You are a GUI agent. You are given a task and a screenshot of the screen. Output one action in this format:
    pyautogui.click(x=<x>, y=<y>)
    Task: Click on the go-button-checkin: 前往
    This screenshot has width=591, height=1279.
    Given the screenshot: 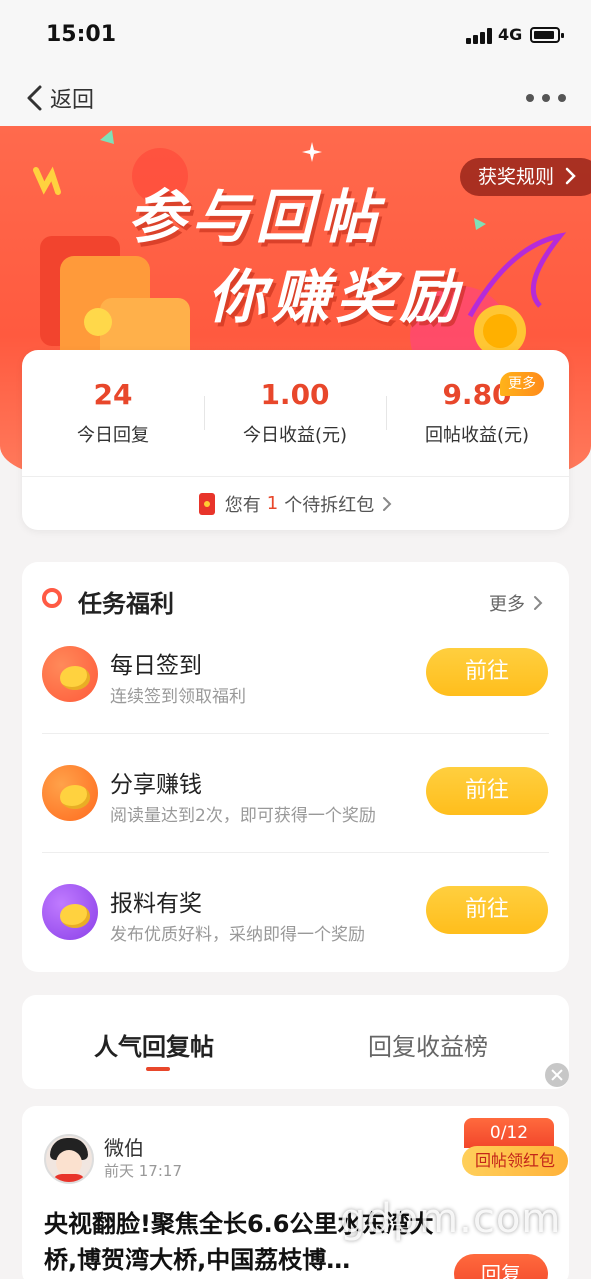 What is the action you would take?
    pyautogui.click(x=487, y=672)
    